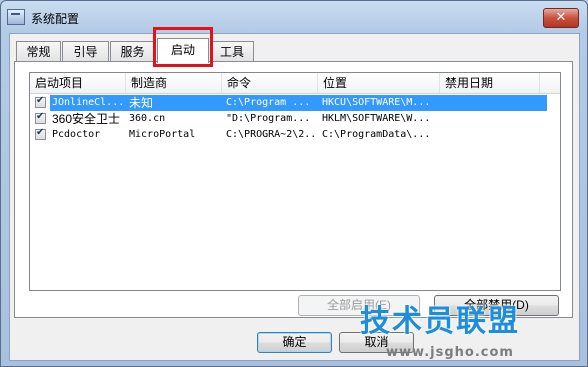 Image resolution: width=588 pixels, height=367 pixels. What do you see at coordinates (55, 19) in the screenshot?
I see `window-title: 系统配置` at bounding box center [55, 19].